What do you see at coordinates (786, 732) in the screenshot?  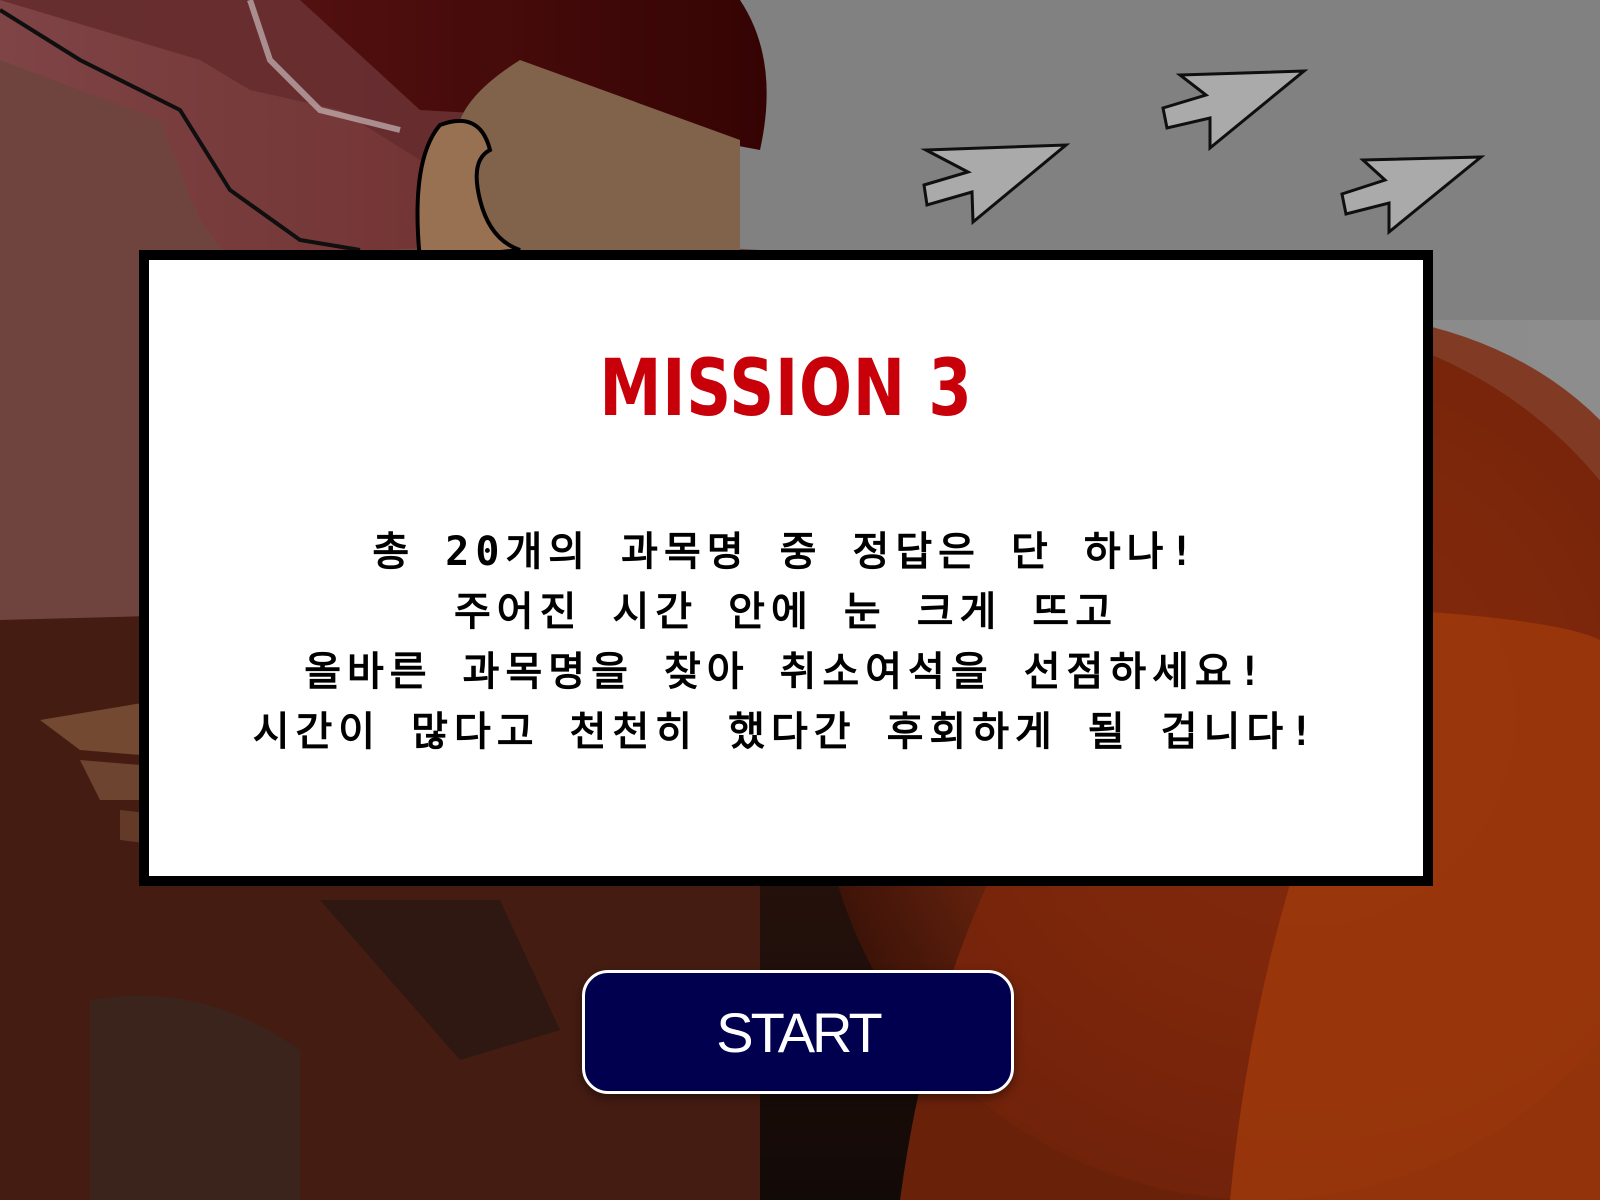 I see `mission-text-line: 시간이 많다고 천천히 했다간 후회하게 될 겁니다!` at bounding box center [786, 732].